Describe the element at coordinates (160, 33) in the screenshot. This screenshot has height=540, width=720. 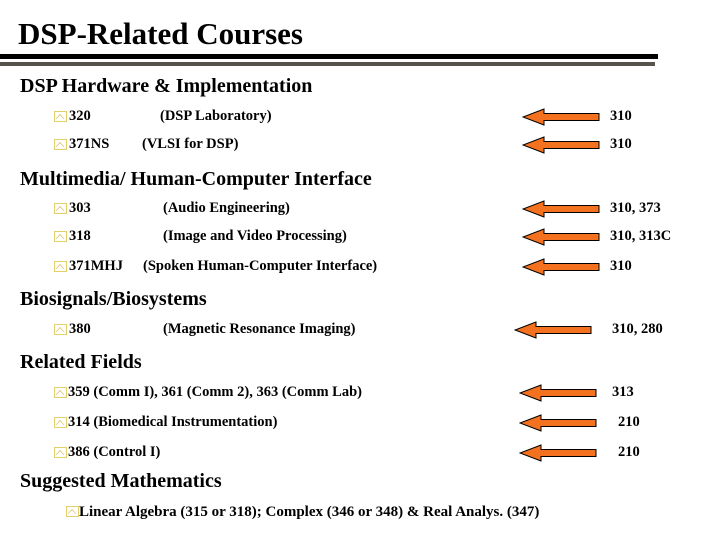
I see `page-title: DSP-Related Courses` at that location.